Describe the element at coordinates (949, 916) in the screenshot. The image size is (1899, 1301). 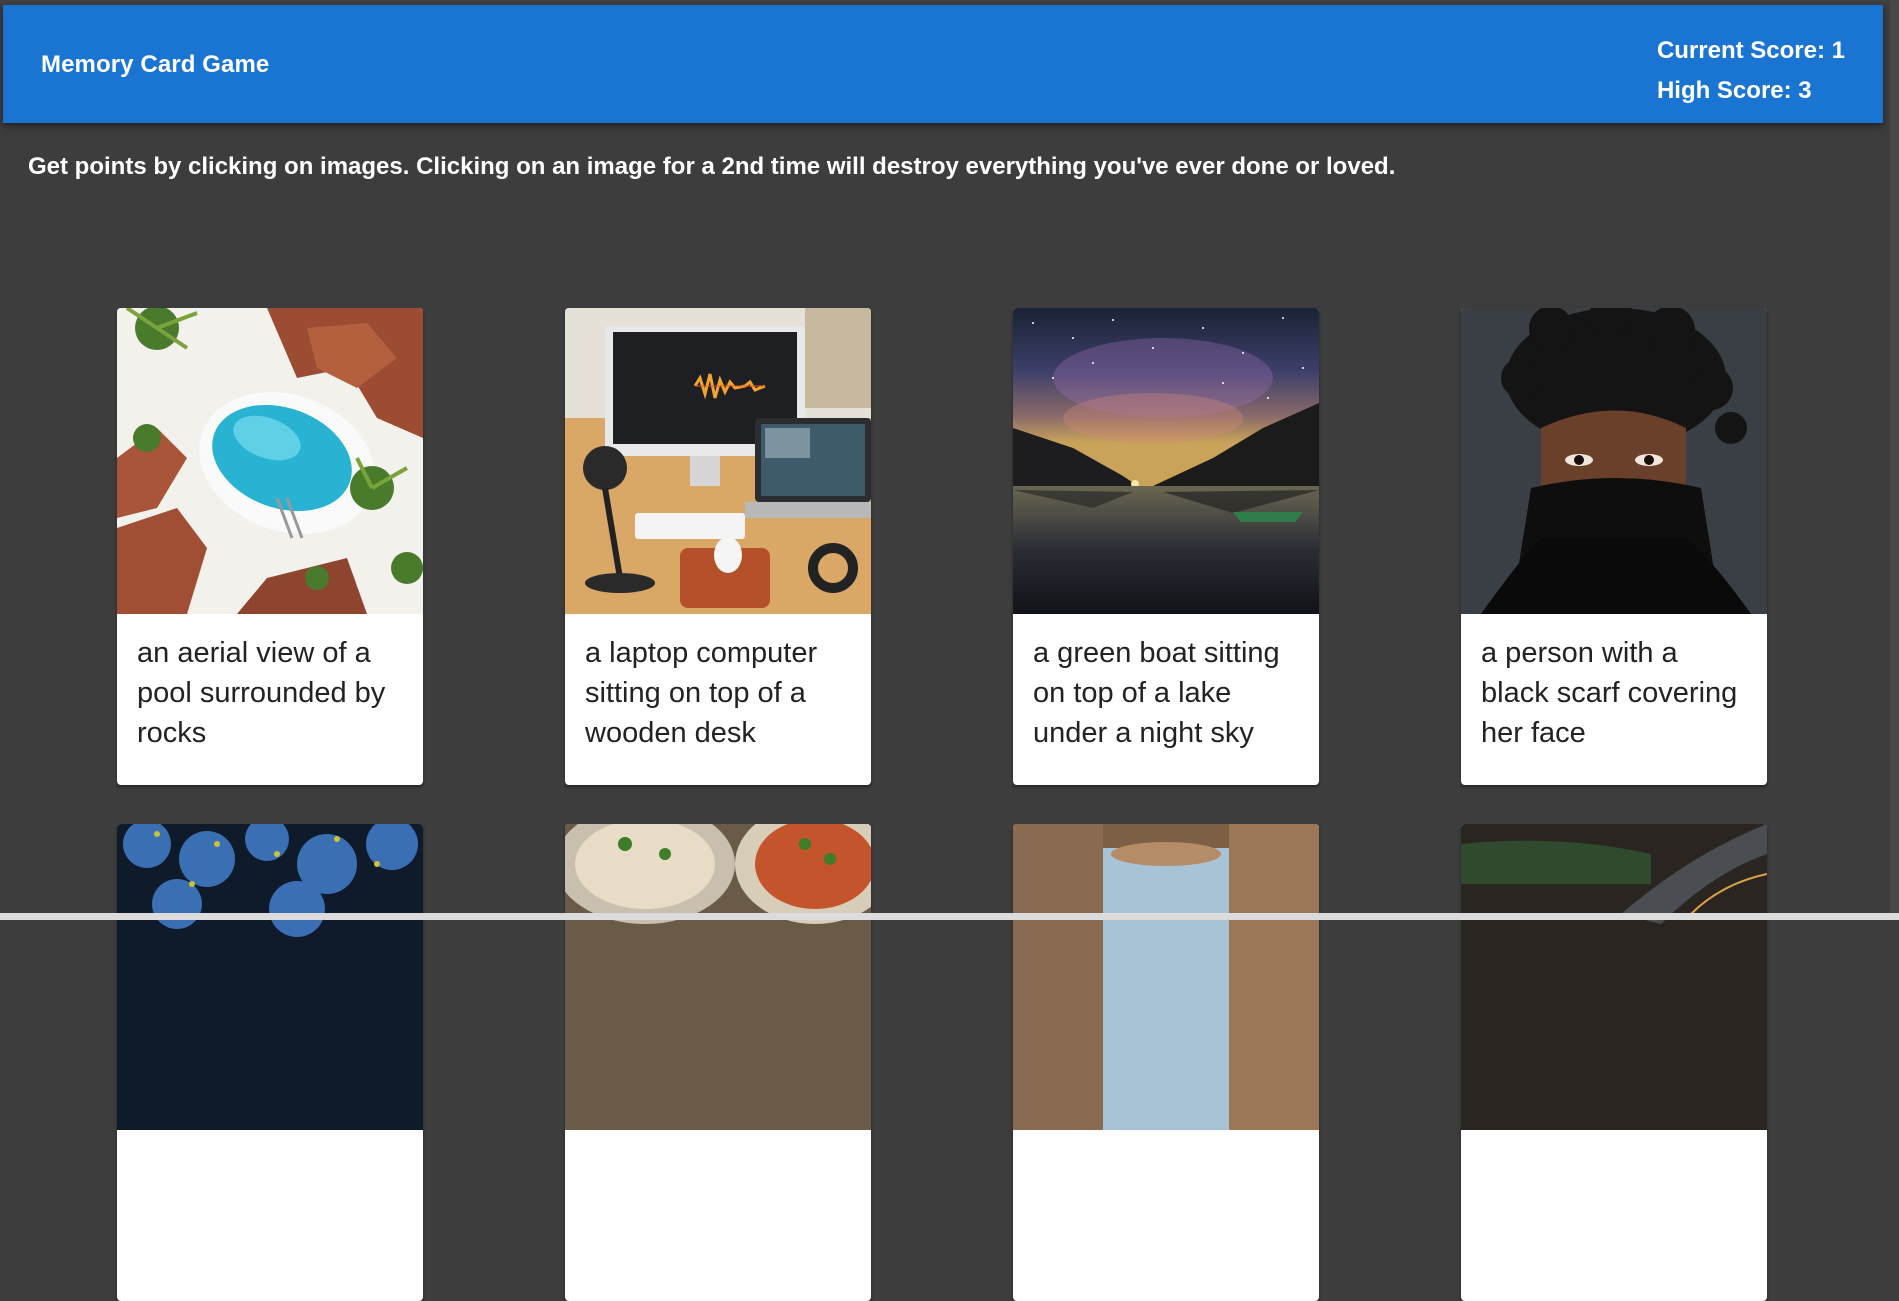
I see `horizontal-scrollbar` at that location.